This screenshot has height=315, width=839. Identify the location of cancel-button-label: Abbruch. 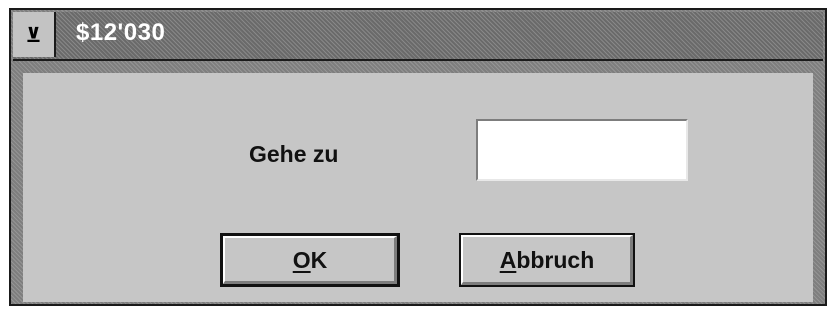
(547, 260).